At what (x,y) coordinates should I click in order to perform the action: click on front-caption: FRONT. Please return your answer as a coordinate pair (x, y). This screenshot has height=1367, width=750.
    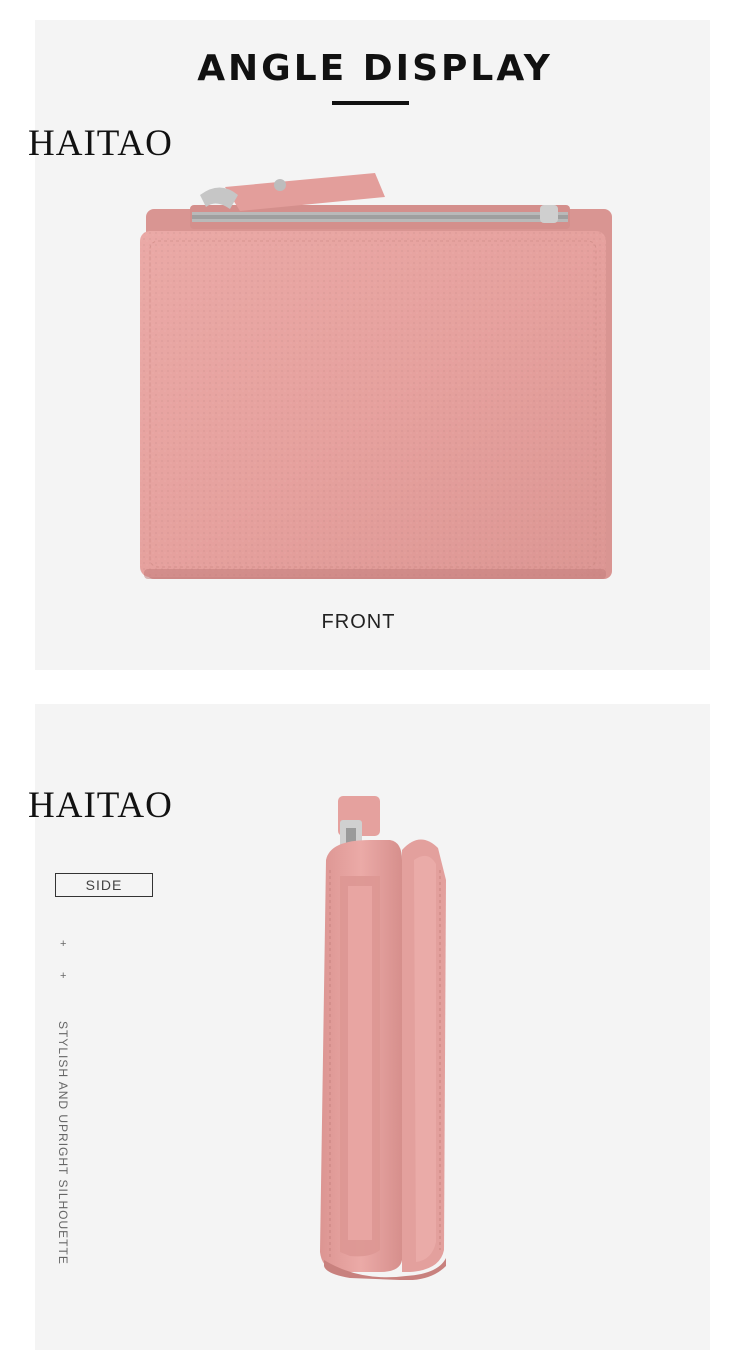
    Looking at the image, I should click on (358, 622).